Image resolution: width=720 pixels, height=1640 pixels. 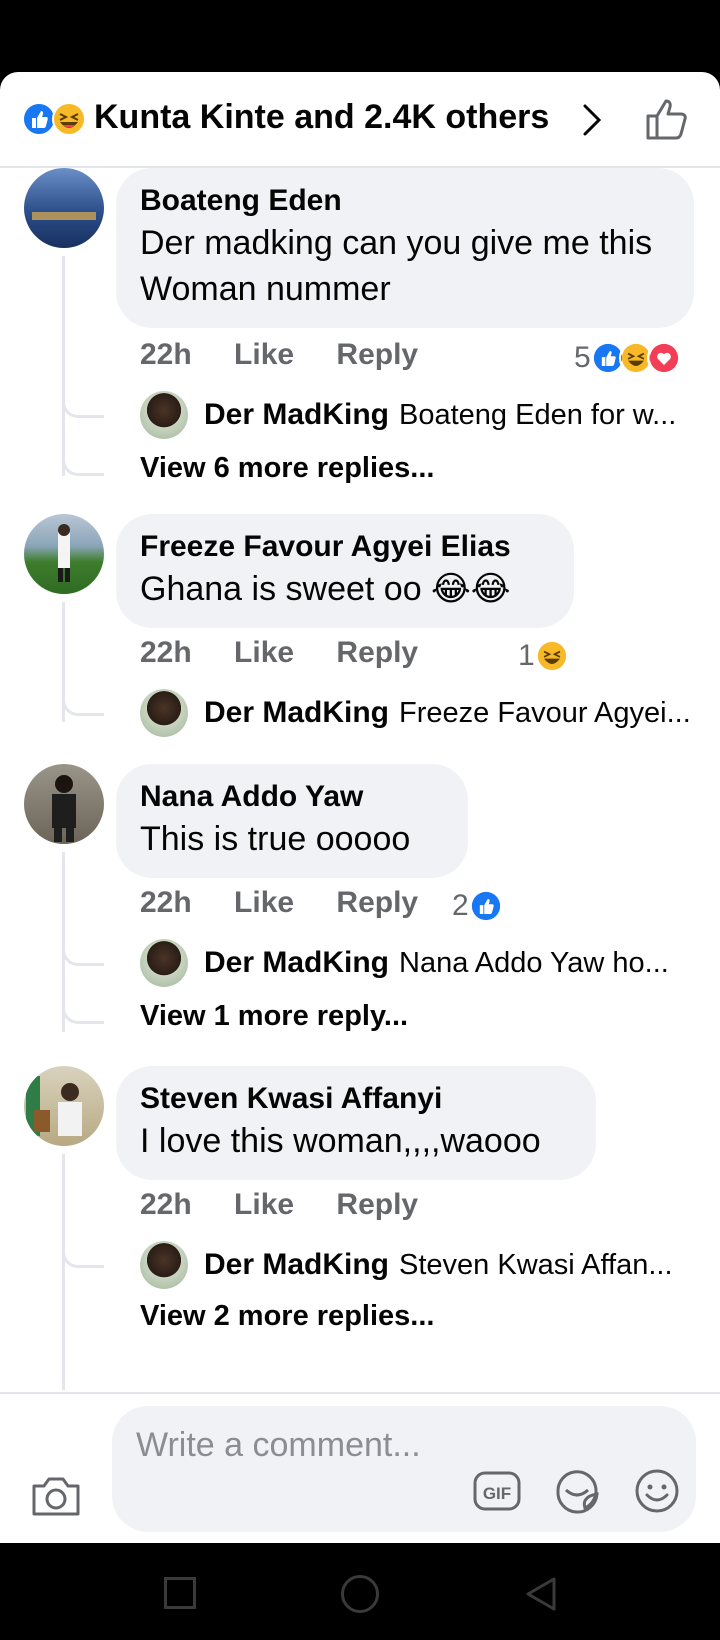 I want to click on comment-bubble: Nana Addo Yaw This is true ooooo, so click(x=292, y=821).